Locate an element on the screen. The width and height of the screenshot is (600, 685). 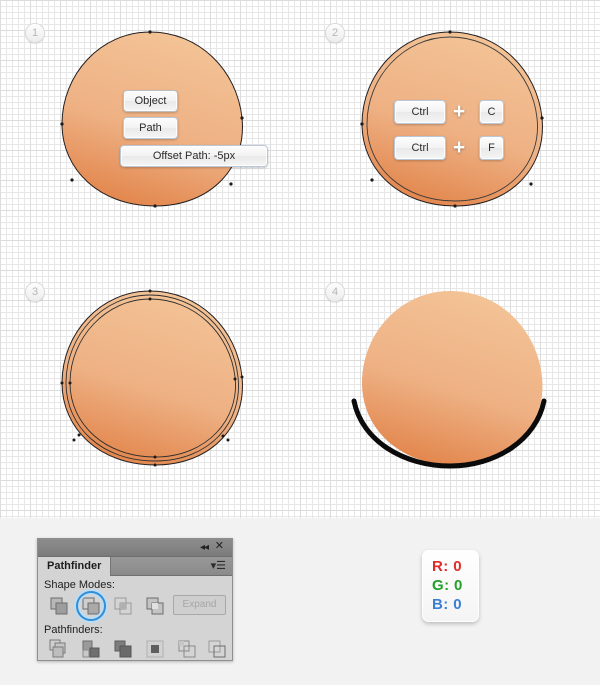
rgb-values-card: R: 0 G: 0 B: 0 is located at coordinates (450, 586).